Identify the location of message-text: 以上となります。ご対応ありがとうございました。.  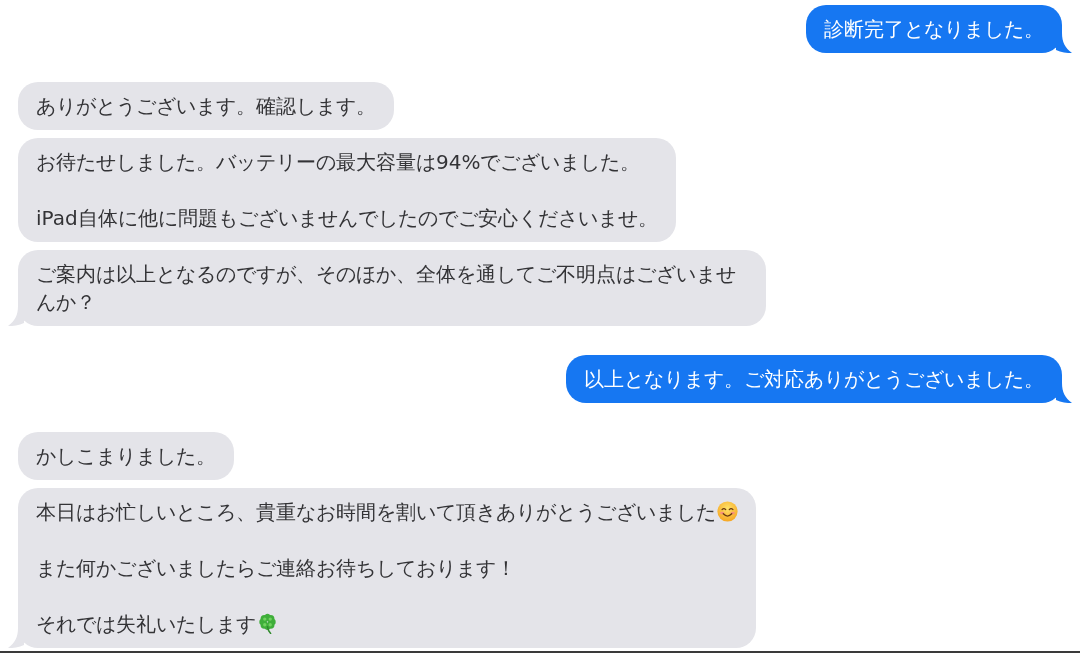
(814, 379).